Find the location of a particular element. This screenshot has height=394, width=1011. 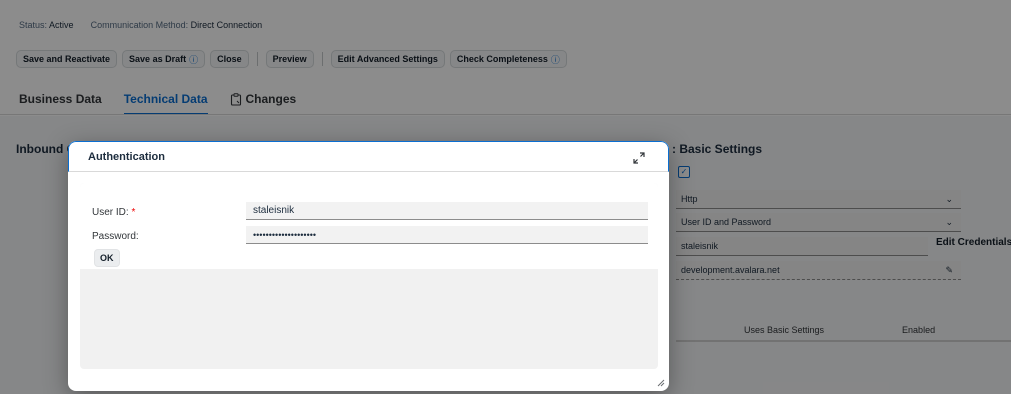

dialog-title: Authentication is located at coordinates (126, 157).